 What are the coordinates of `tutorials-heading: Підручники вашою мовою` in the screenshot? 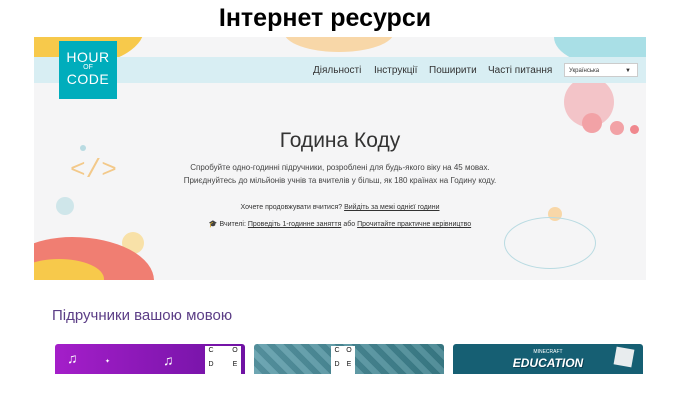 It's located at (142, 315).